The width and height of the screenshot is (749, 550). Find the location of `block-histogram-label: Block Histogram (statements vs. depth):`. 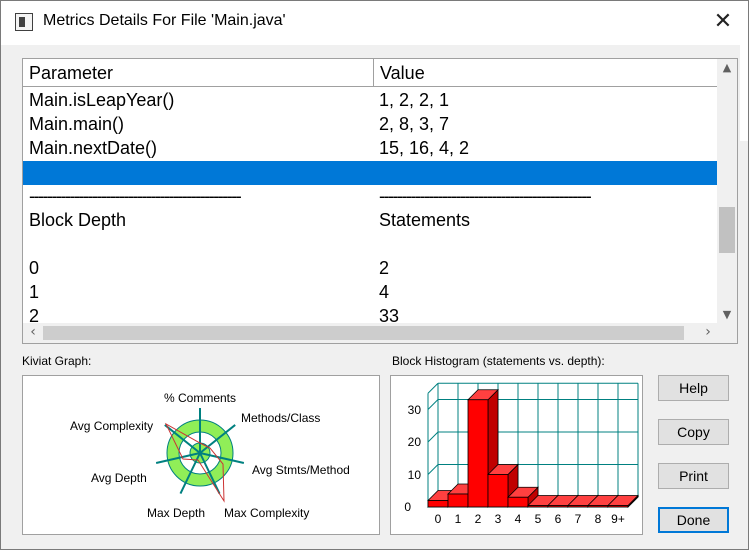

block-histogram-label: Block Histogram (statements vs. depth): is located at coordinates (498, 361).